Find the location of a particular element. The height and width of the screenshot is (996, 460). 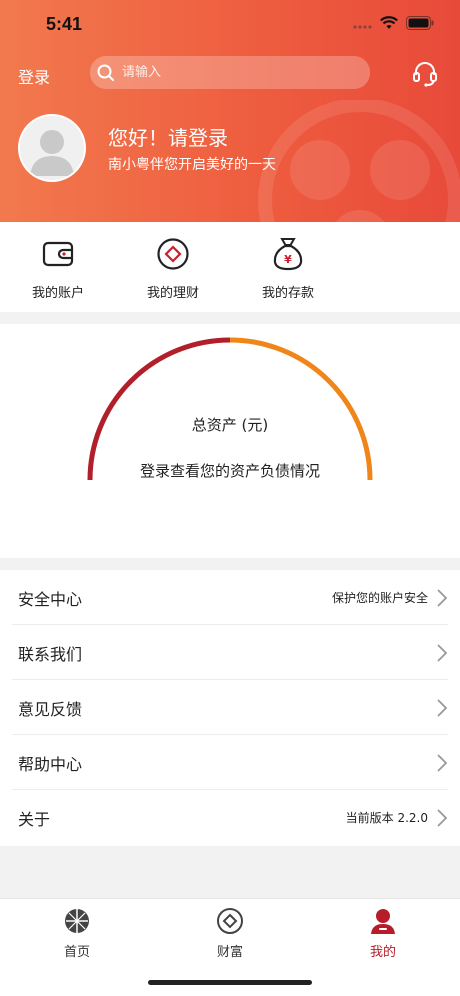

menu-item-value: 保护您的账户安全 is located at coordinates (379, 598).